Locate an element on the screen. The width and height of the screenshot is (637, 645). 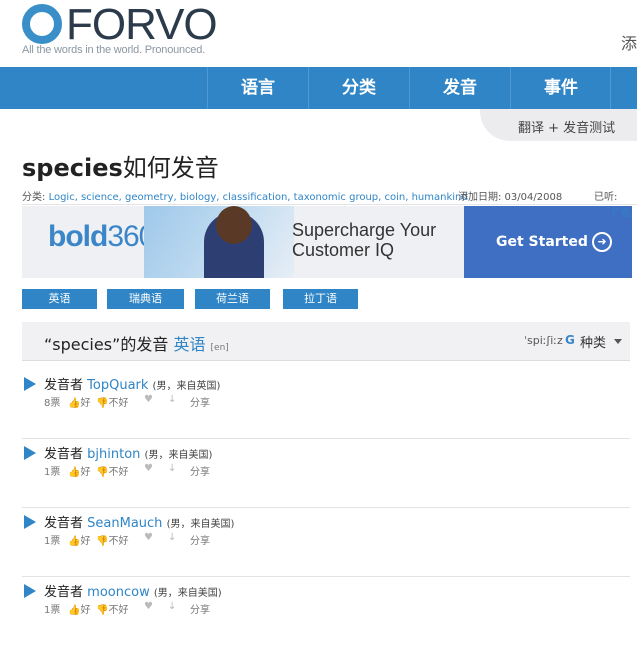
categories-label: 分类: is located at coordinates (34, 197).